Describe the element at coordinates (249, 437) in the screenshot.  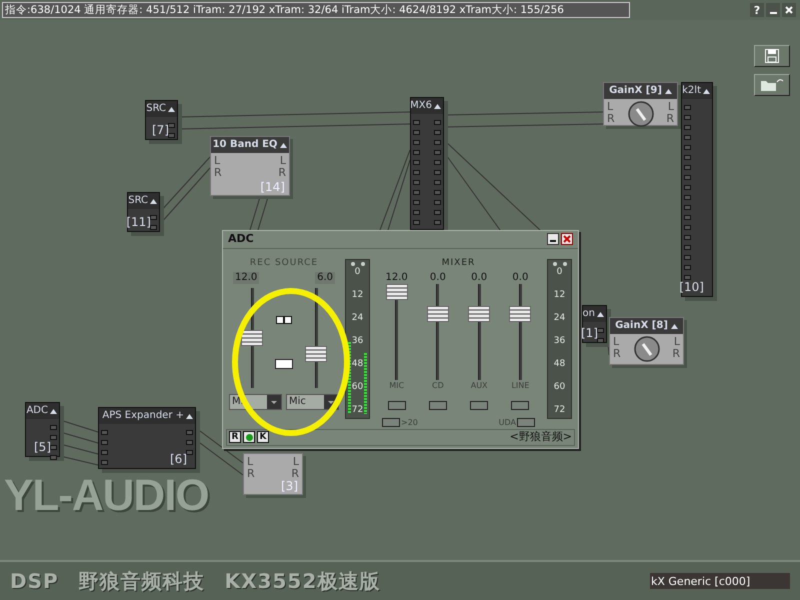
I see `led-button` at that location.